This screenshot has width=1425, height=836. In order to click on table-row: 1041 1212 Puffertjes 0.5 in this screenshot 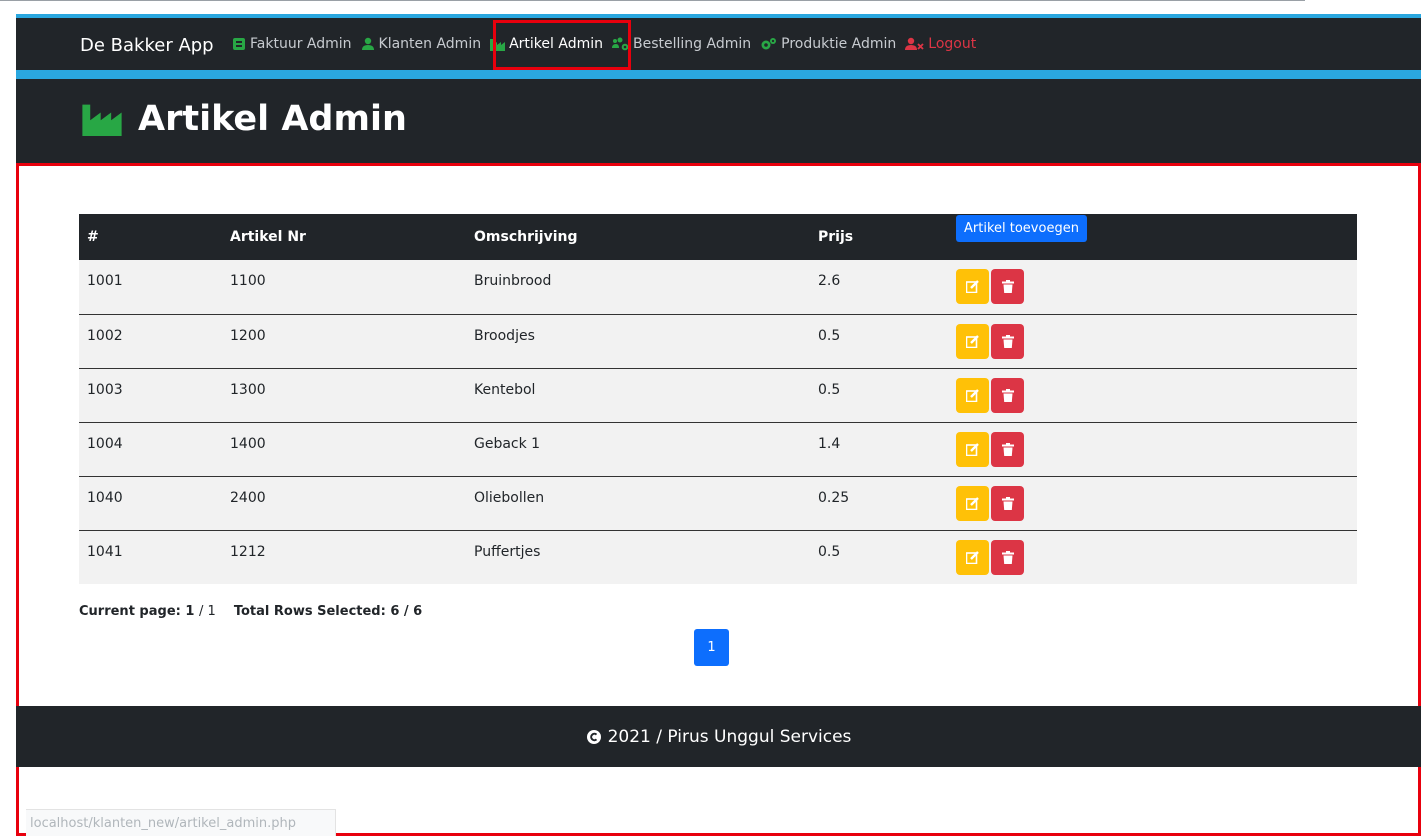, I will do `click(718, 557)`.